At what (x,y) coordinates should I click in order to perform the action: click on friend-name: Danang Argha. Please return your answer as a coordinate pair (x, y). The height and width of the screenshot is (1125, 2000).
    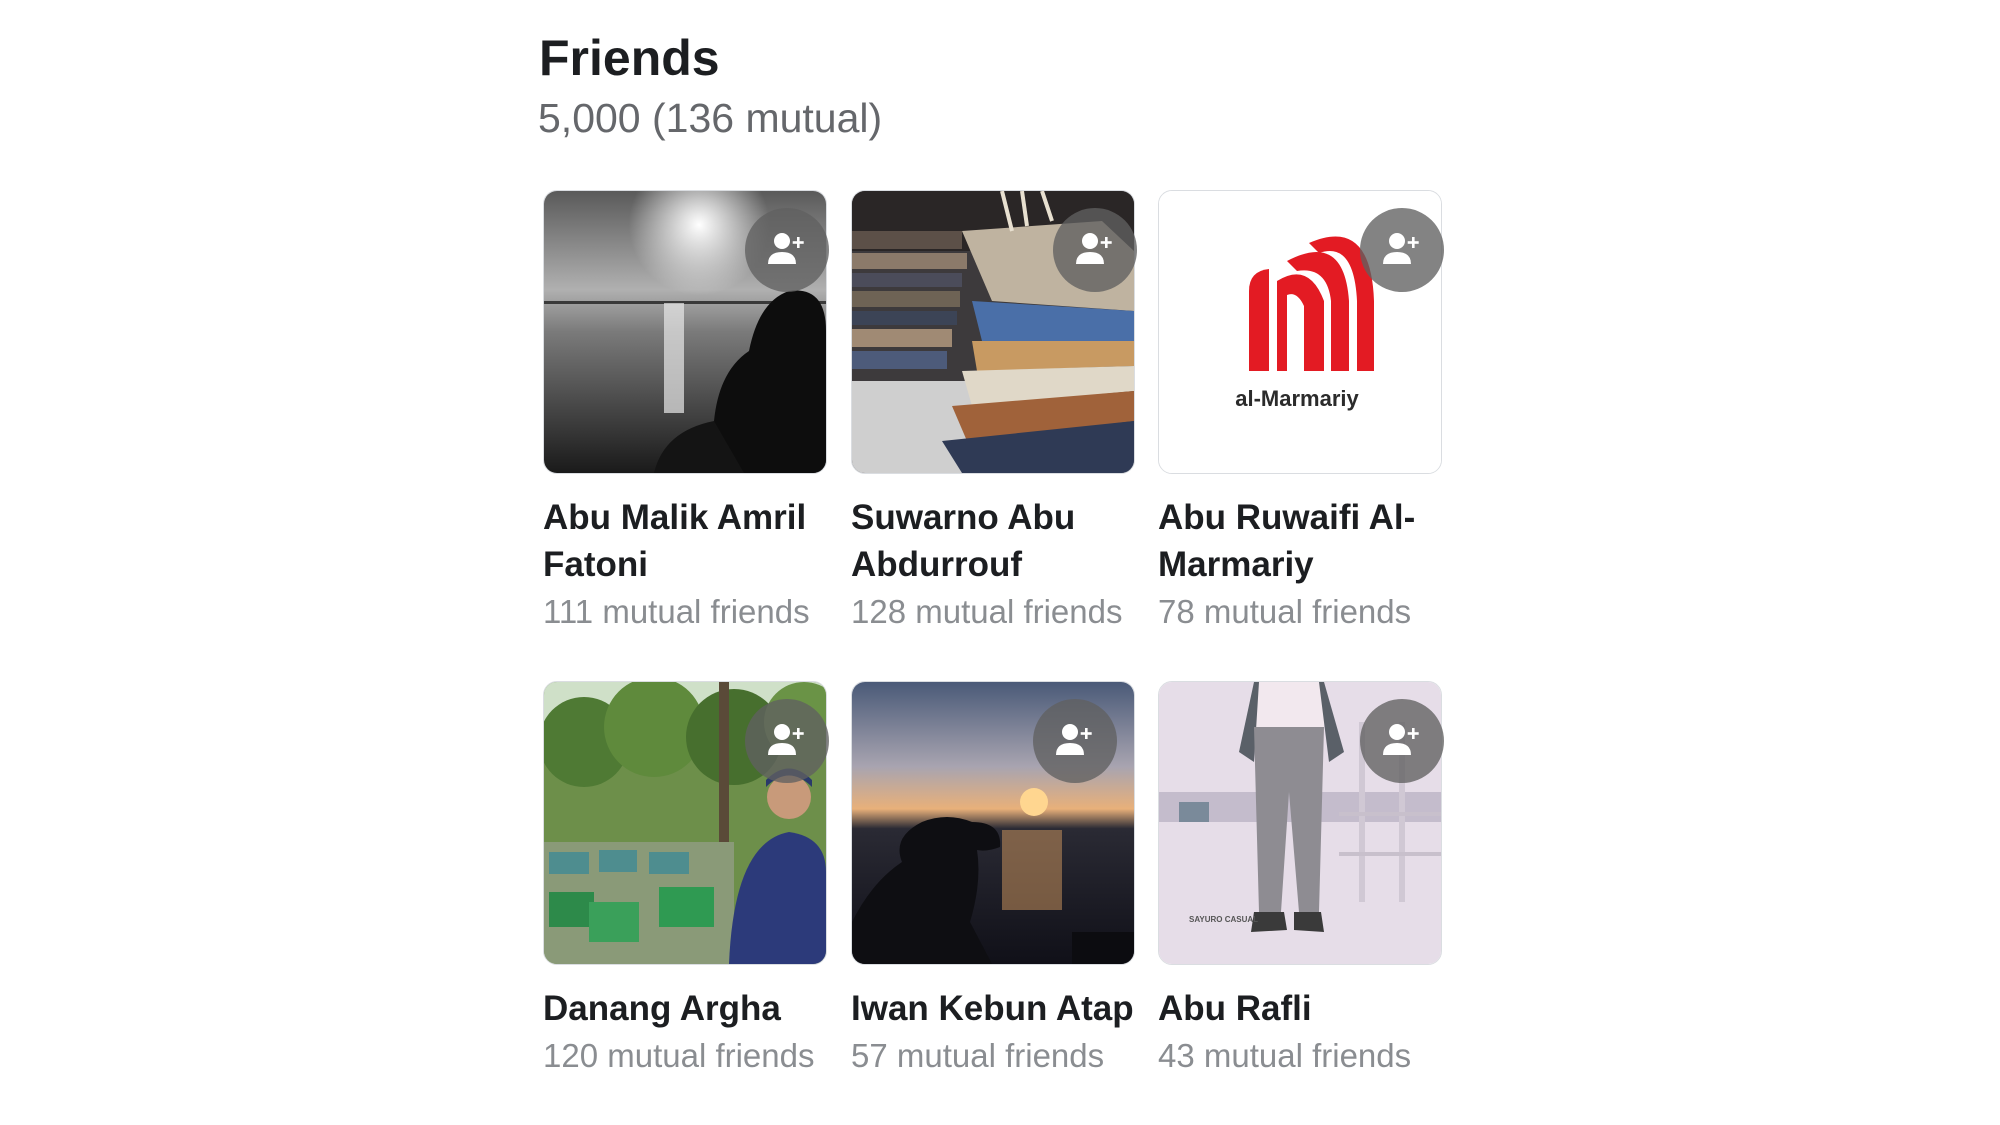
    Looking at the image, I should click on (693, 1008).